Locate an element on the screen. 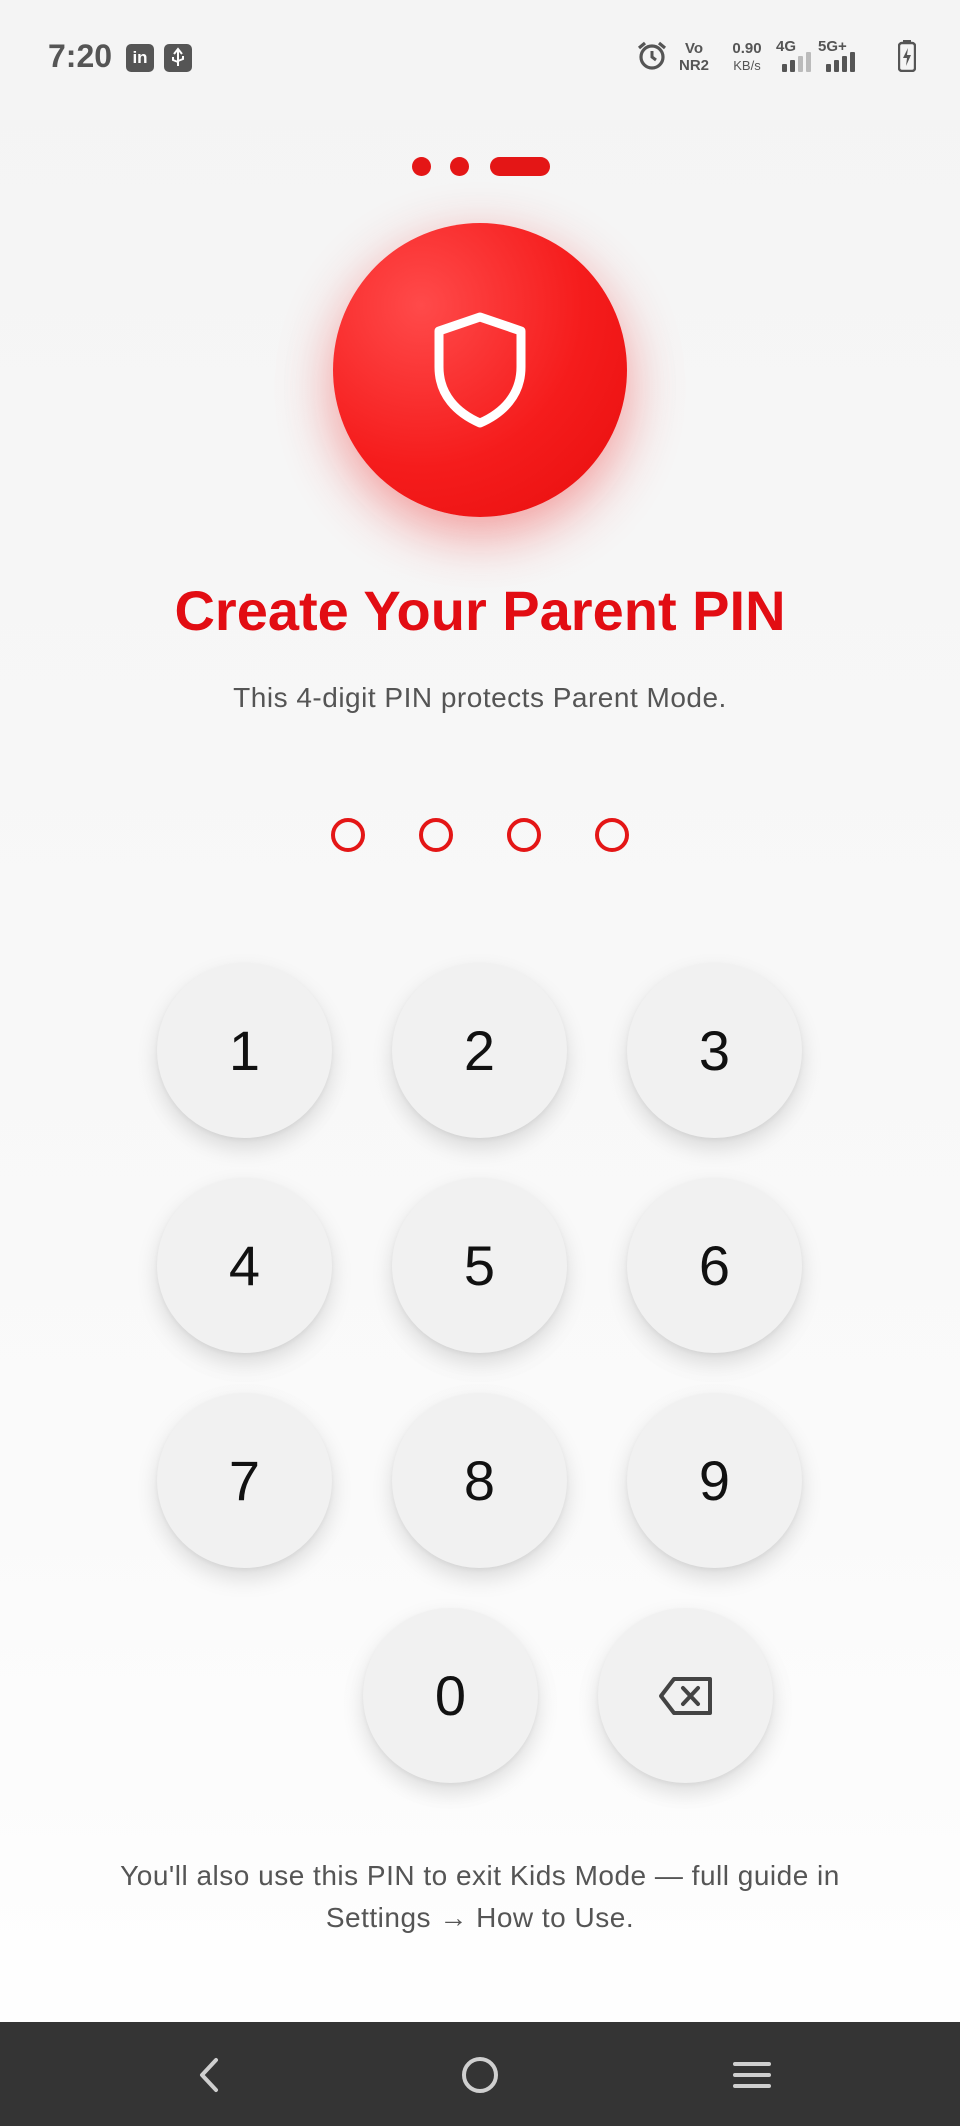 The height and width of the screenshot is (2126, 960). speed-value: 0.90 is located at coordinates (747, 48).